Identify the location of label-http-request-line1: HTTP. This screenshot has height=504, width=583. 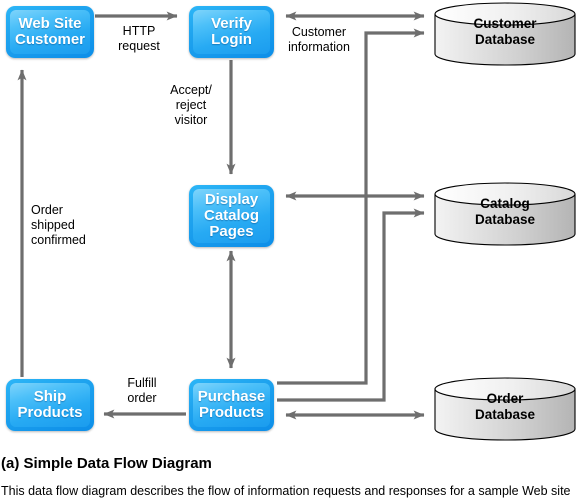
(139, 31).